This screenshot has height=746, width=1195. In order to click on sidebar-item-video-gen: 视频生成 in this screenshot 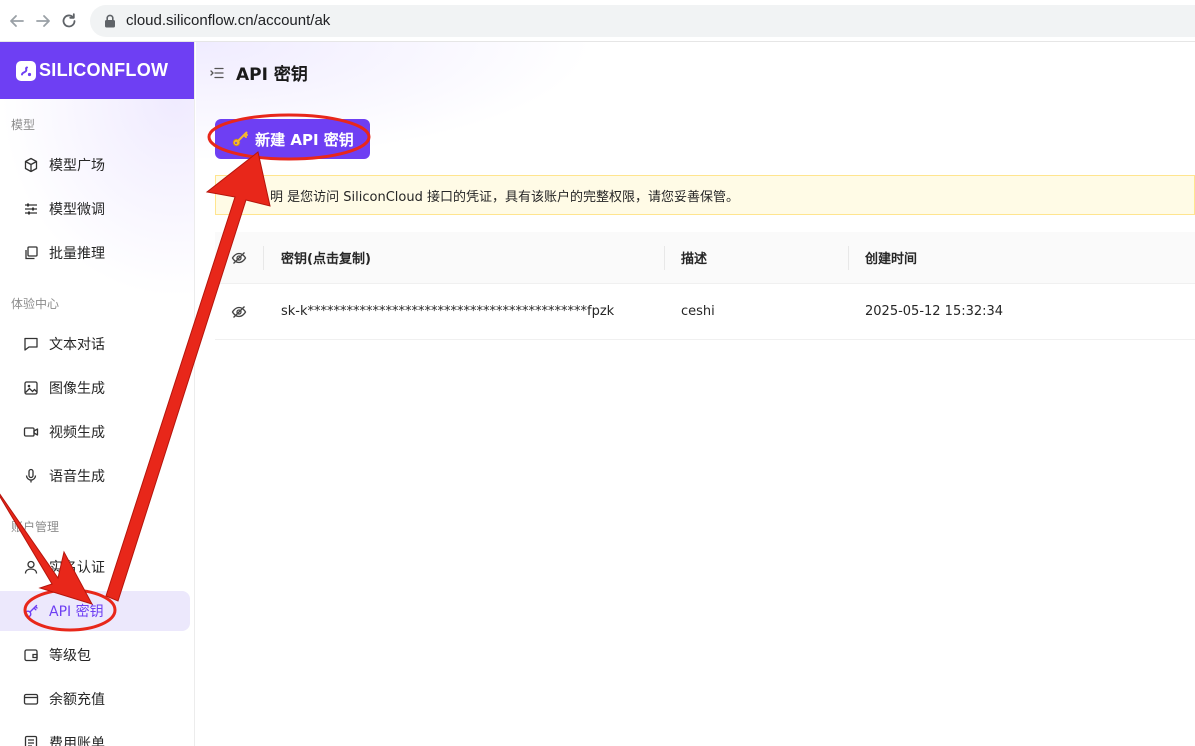, I will do `click(95, 432)`.